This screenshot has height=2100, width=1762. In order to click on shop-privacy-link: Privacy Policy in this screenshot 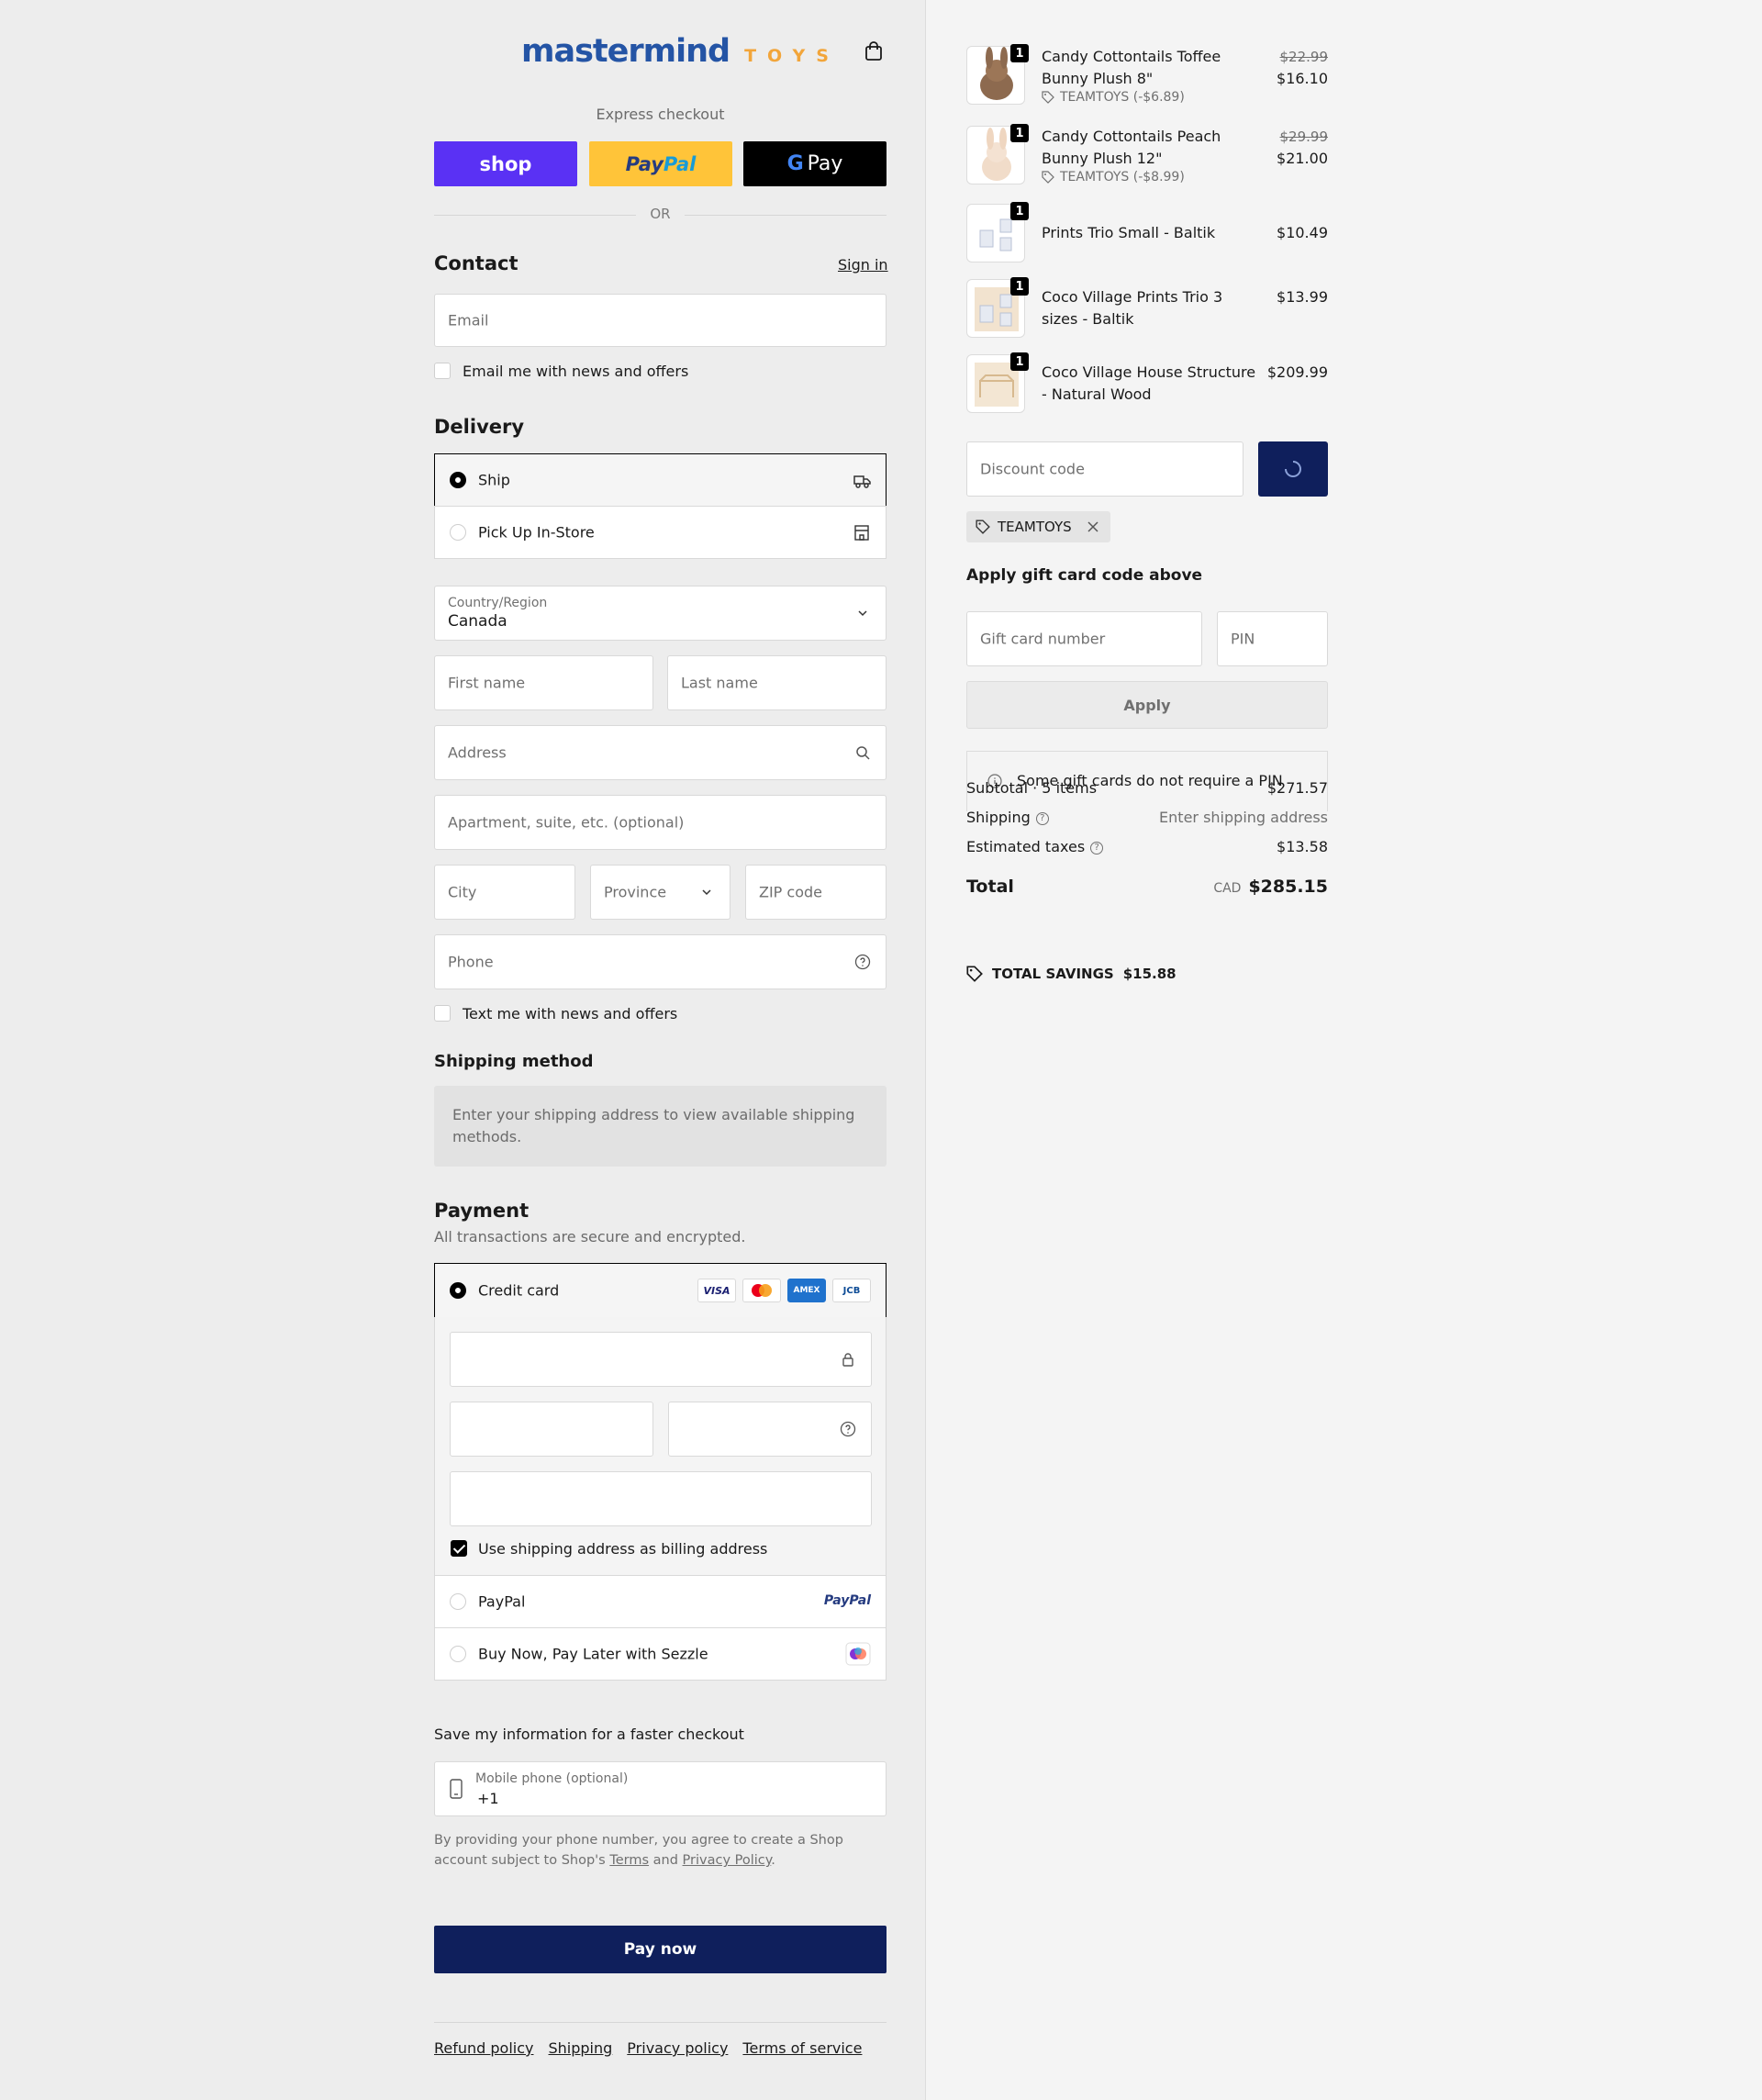, I will do `click(727, 1860)`.